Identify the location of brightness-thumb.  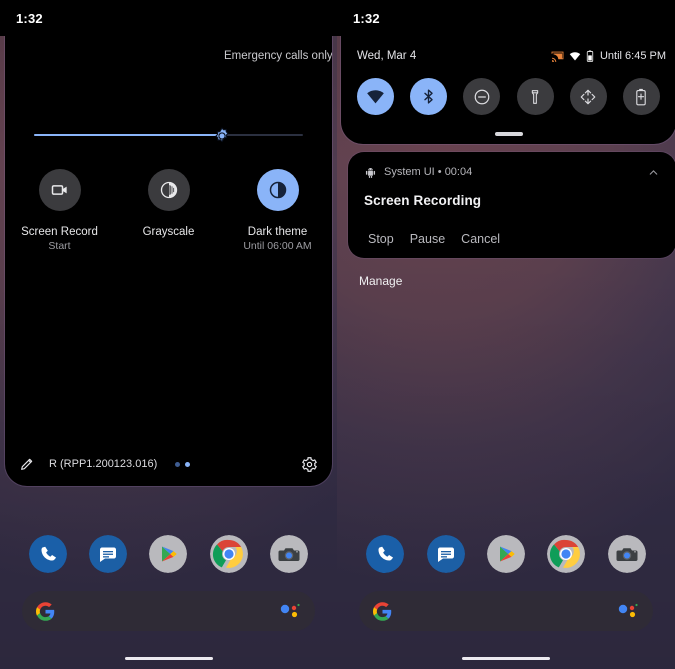
(222, 136).